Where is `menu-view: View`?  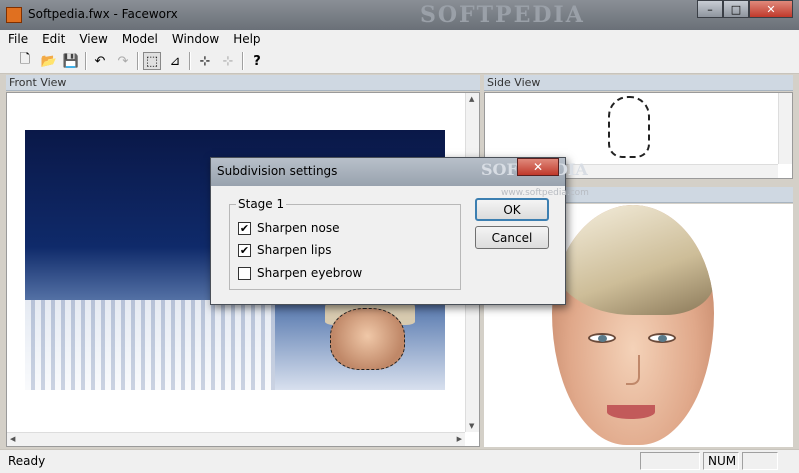
menu-view: View is located at coordinates (92, 39).